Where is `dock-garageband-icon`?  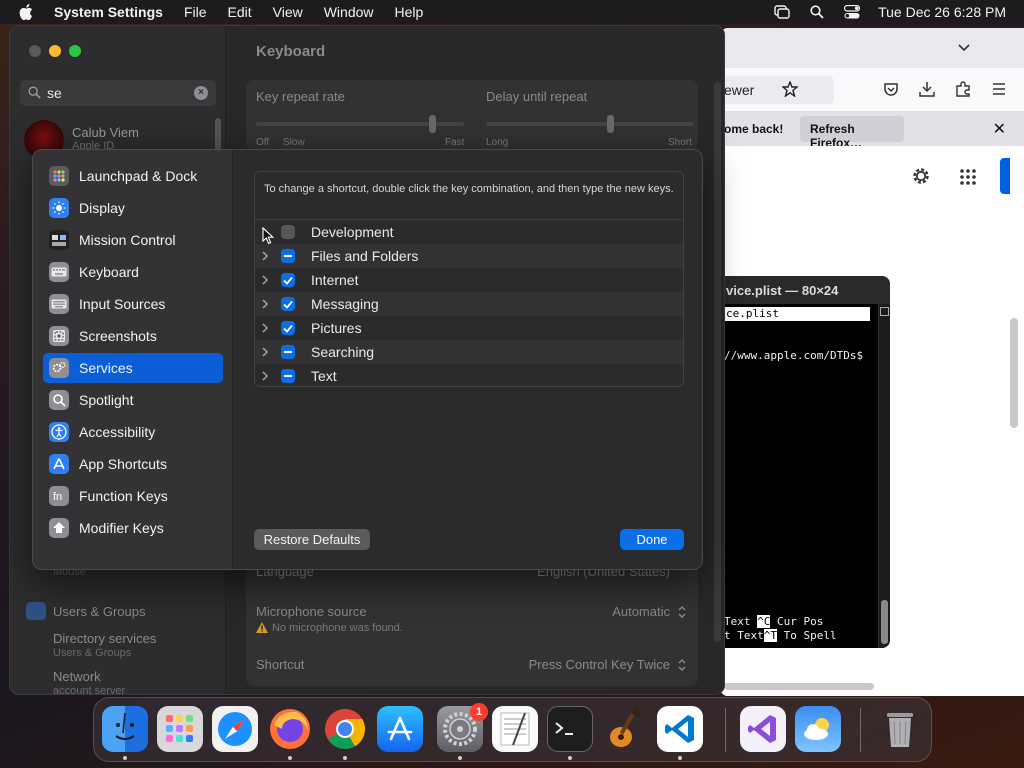 dock-garageband-icon is located at coordinates (625, 729).